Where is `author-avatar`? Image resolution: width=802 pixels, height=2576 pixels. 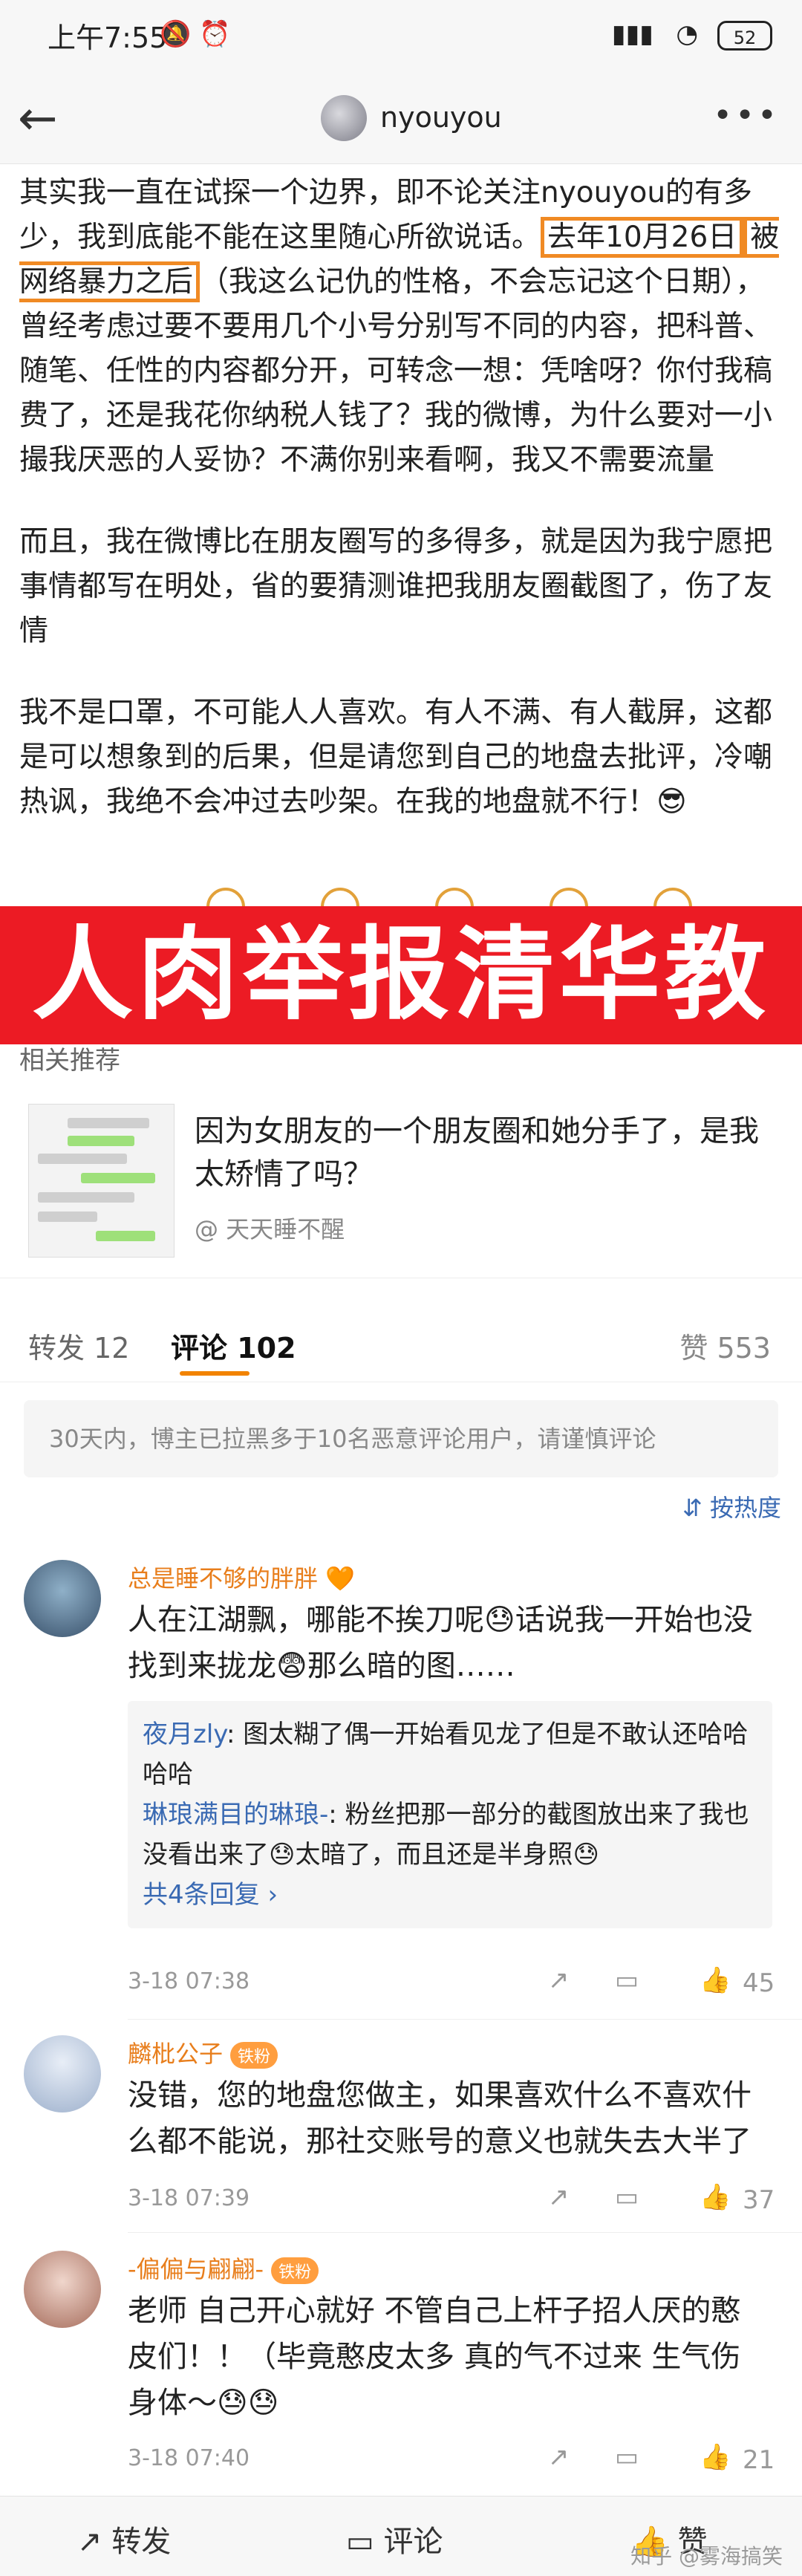 author-avatar is located at coordinates (344, 118).